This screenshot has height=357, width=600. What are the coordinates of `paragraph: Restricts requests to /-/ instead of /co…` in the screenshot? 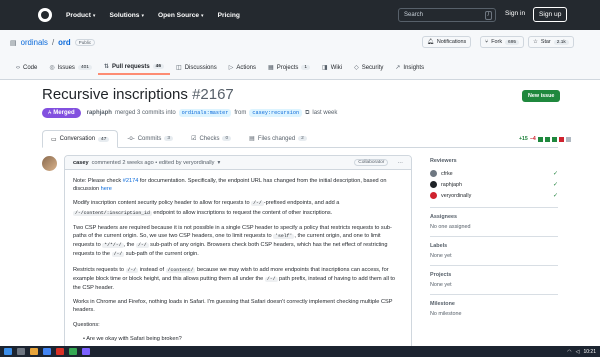 It's located at (234, 279).